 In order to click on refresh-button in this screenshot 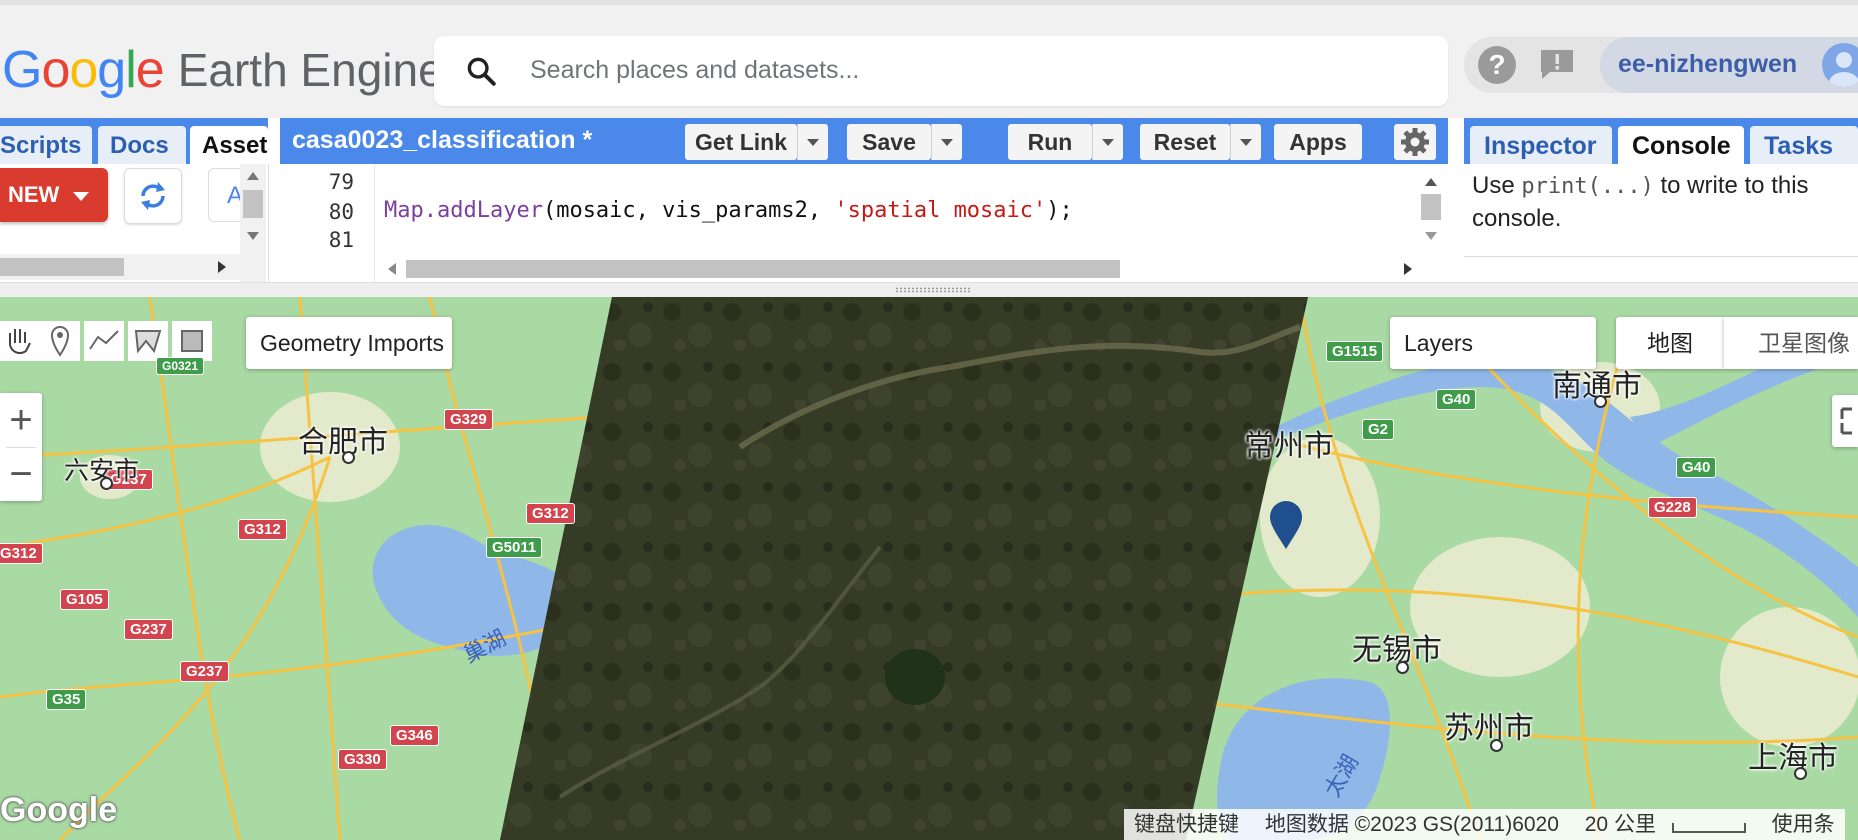, I will do `click(153, 196)`.